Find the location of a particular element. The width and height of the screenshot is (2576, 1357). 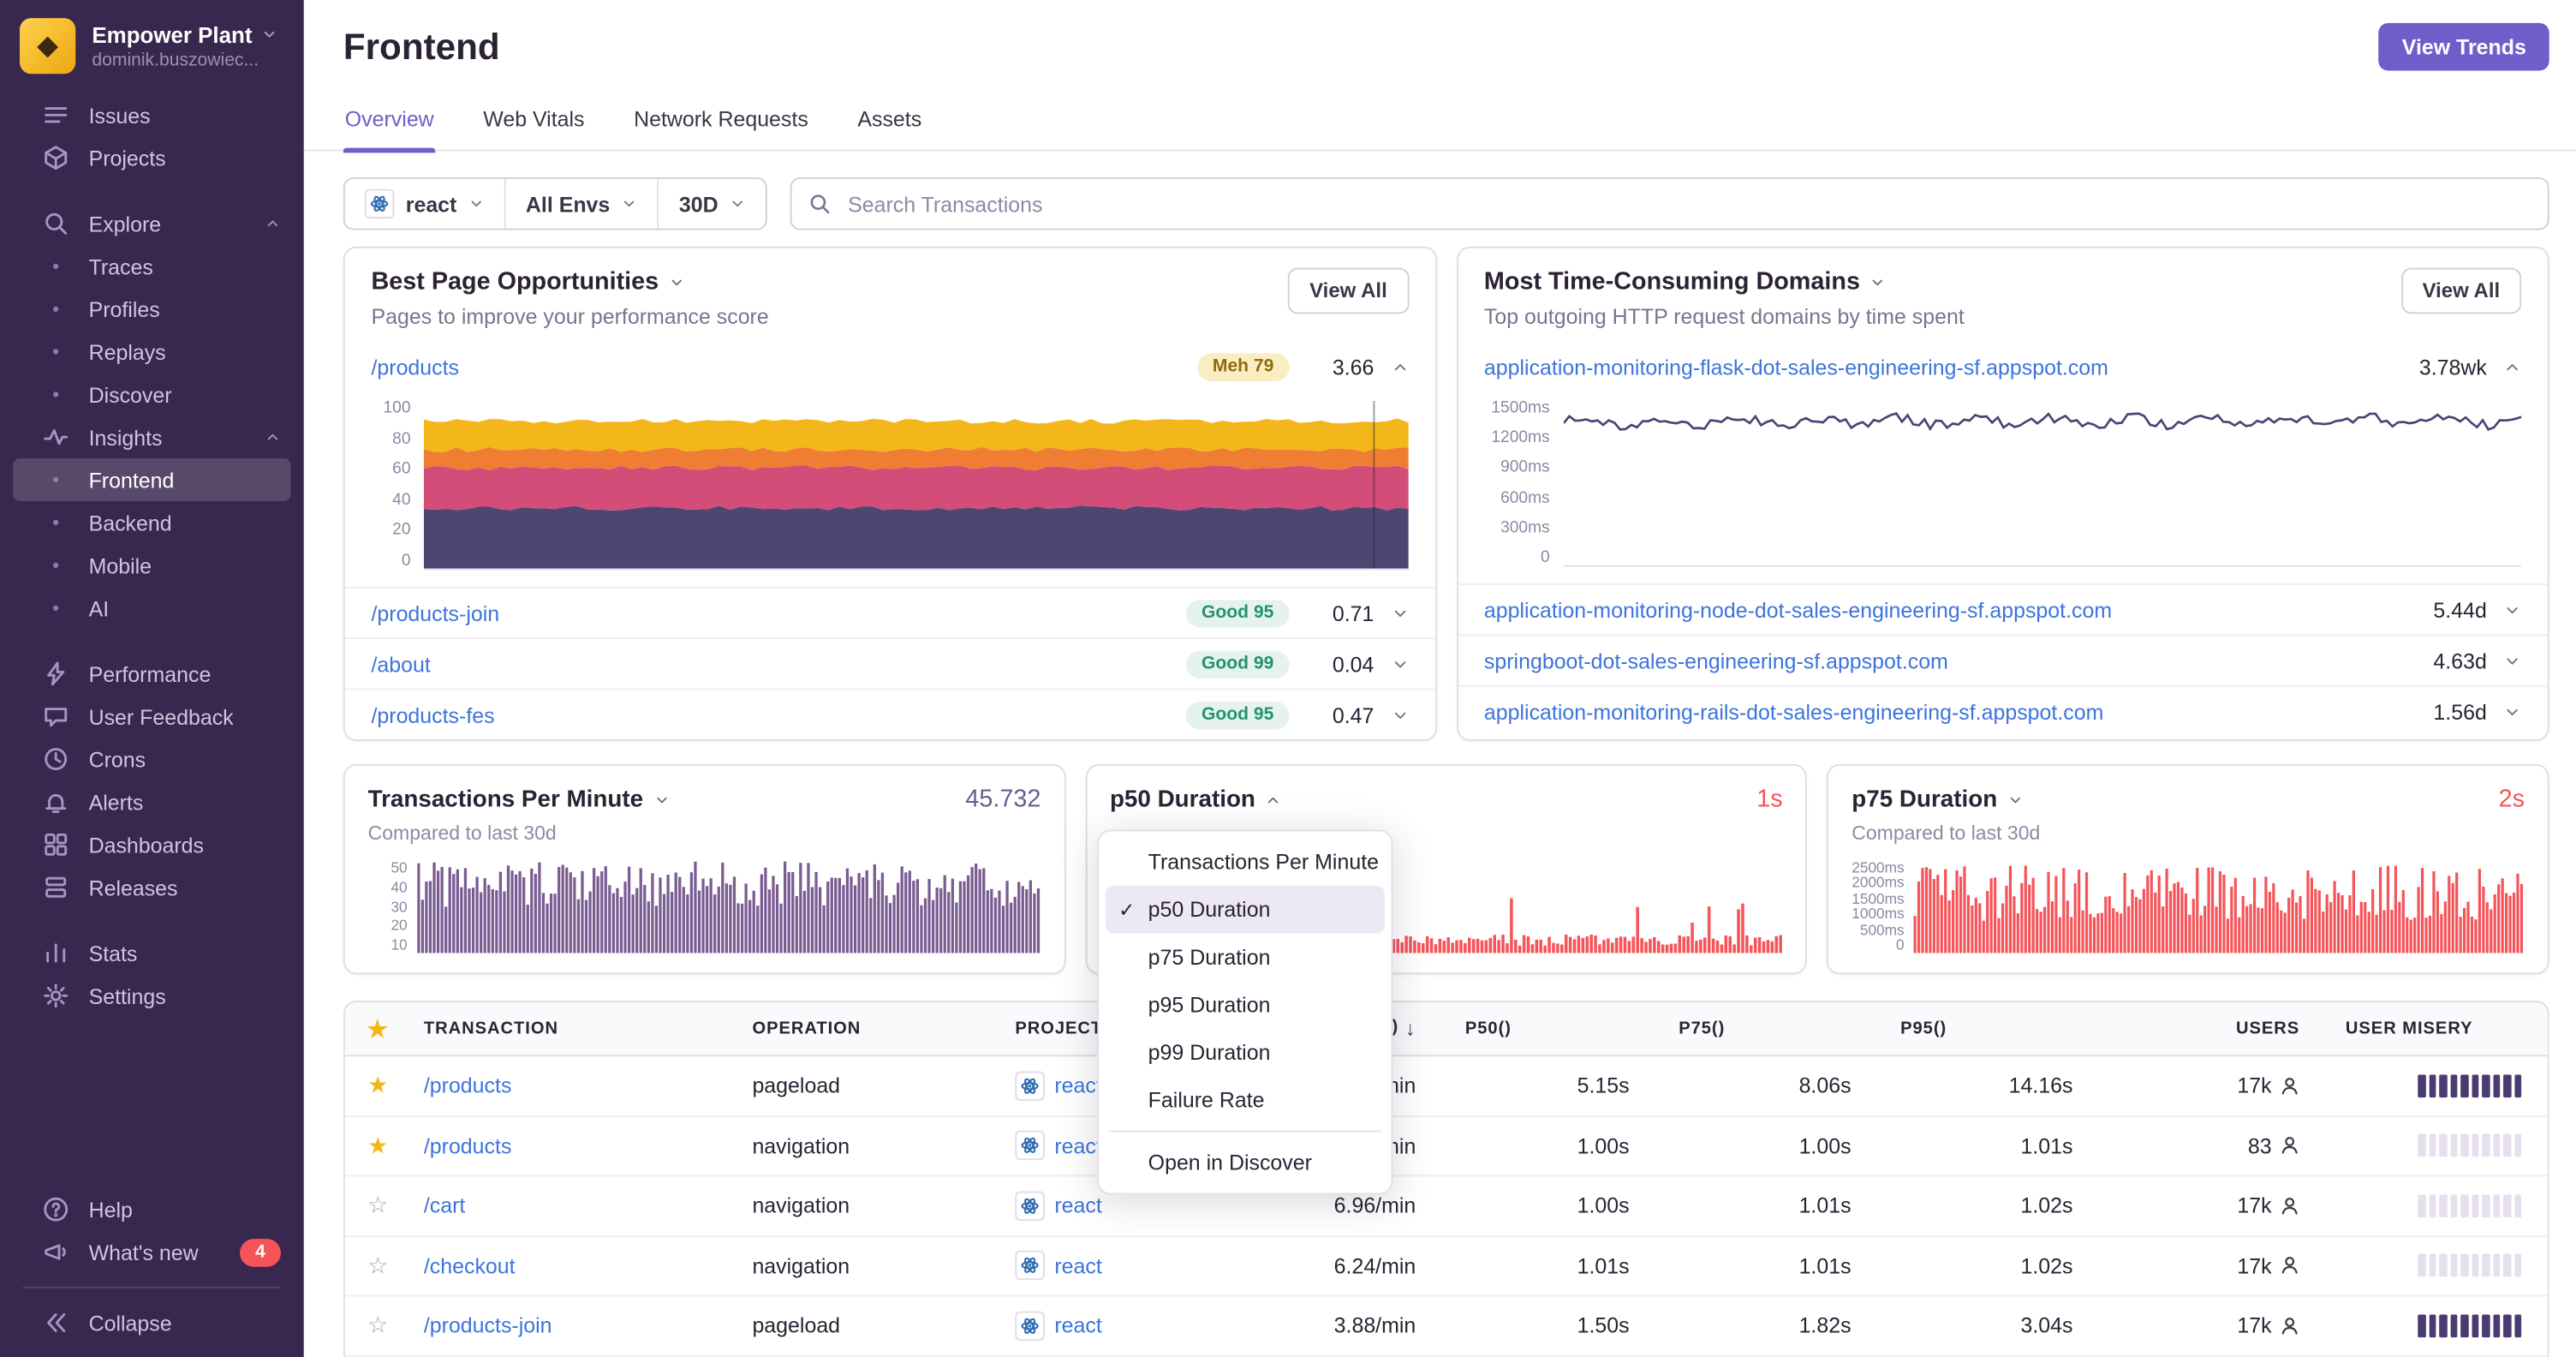

opportunities-view-all-button: View All is located at coordinates (1349, 291).